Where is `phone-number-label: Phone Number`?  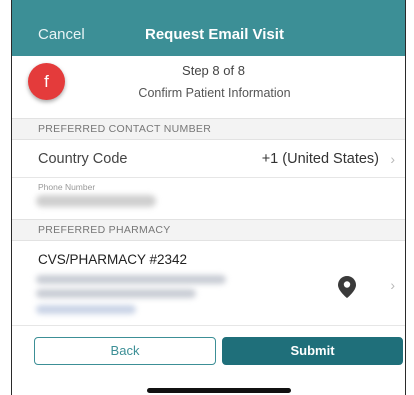 phone-number-label: Phone Number is located at coordinates (67, 187).